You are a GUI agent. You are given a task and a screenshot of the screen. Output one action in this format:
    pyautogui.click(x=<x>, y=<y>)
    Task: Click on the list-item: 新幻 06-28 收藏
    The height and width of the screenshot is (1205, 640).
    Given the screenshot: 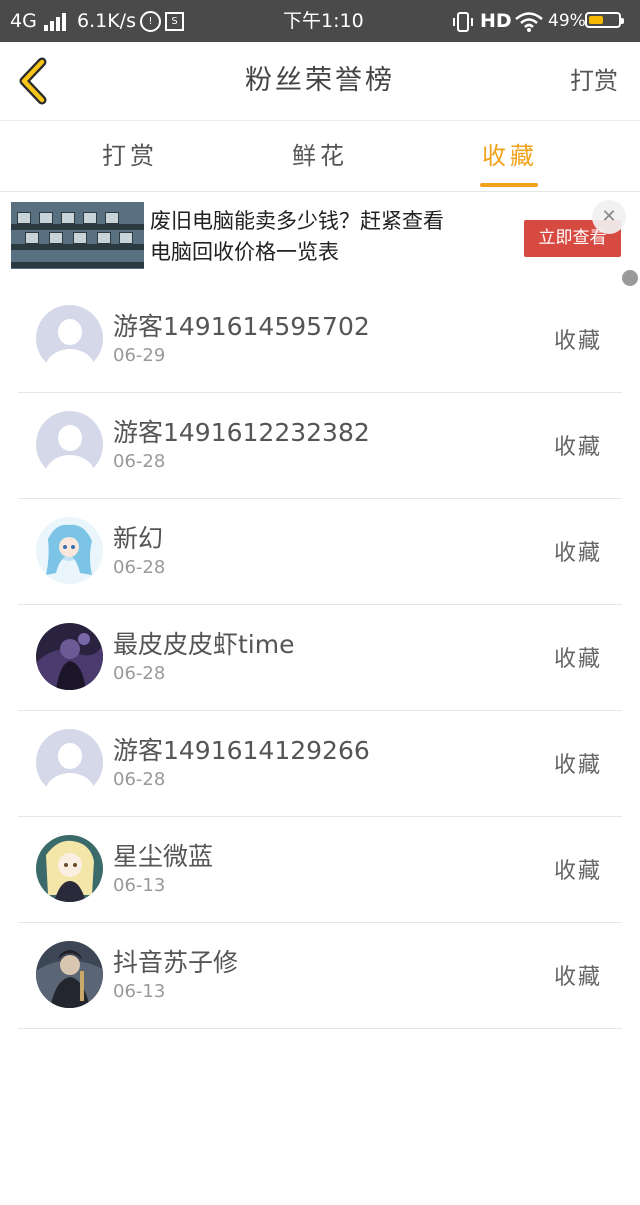 What is the action you would take?
    pyautogui.click(x=320, y=552)
    